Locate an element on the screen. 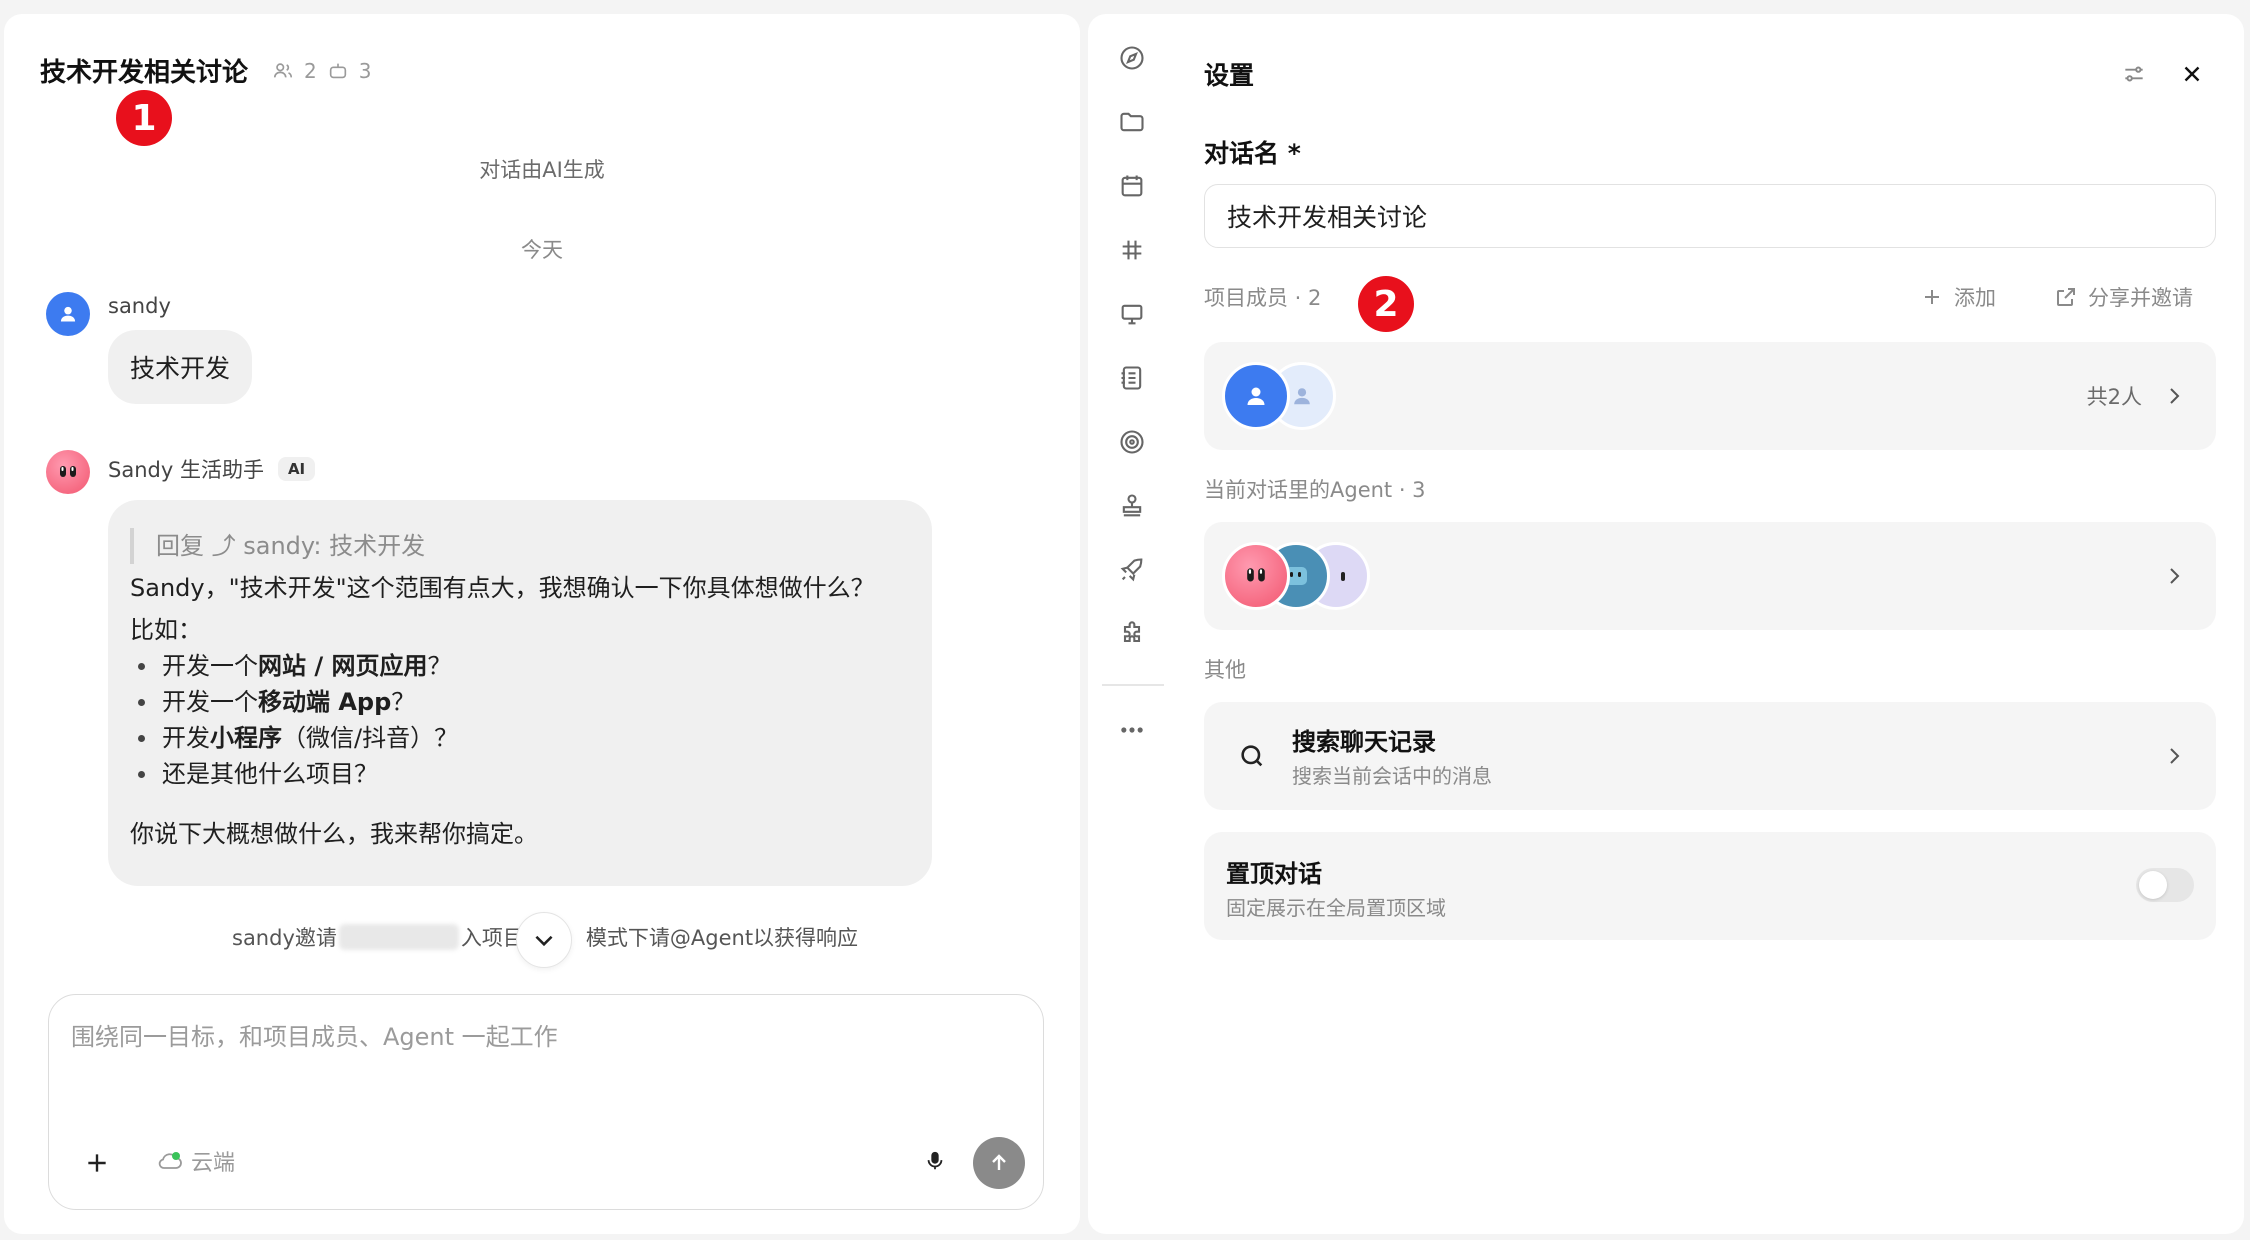  microphone-icon is located at coordinates (935, 1160).